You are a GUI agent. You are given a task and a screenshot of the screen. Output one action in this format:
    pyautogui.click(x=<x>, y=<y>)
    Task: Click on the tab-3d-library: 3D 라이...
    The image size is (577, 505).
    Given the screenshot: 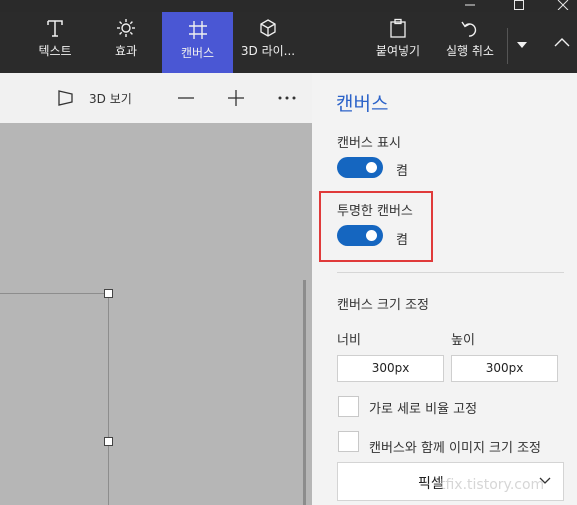 What is the action you would take?
    pyautogui.click(x=268, y=35)
    